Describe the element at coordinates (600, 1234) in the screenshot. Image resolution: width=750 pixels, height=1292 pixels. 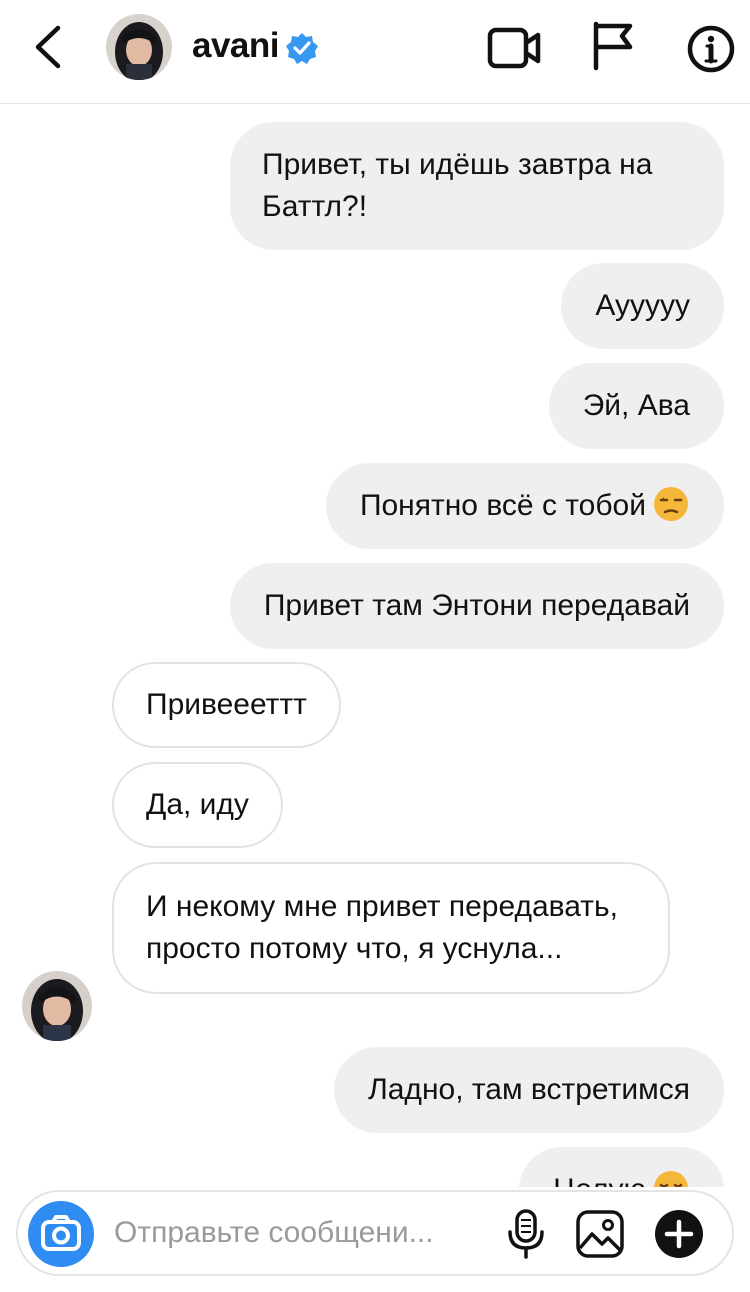
I see `image-icon` at that location.